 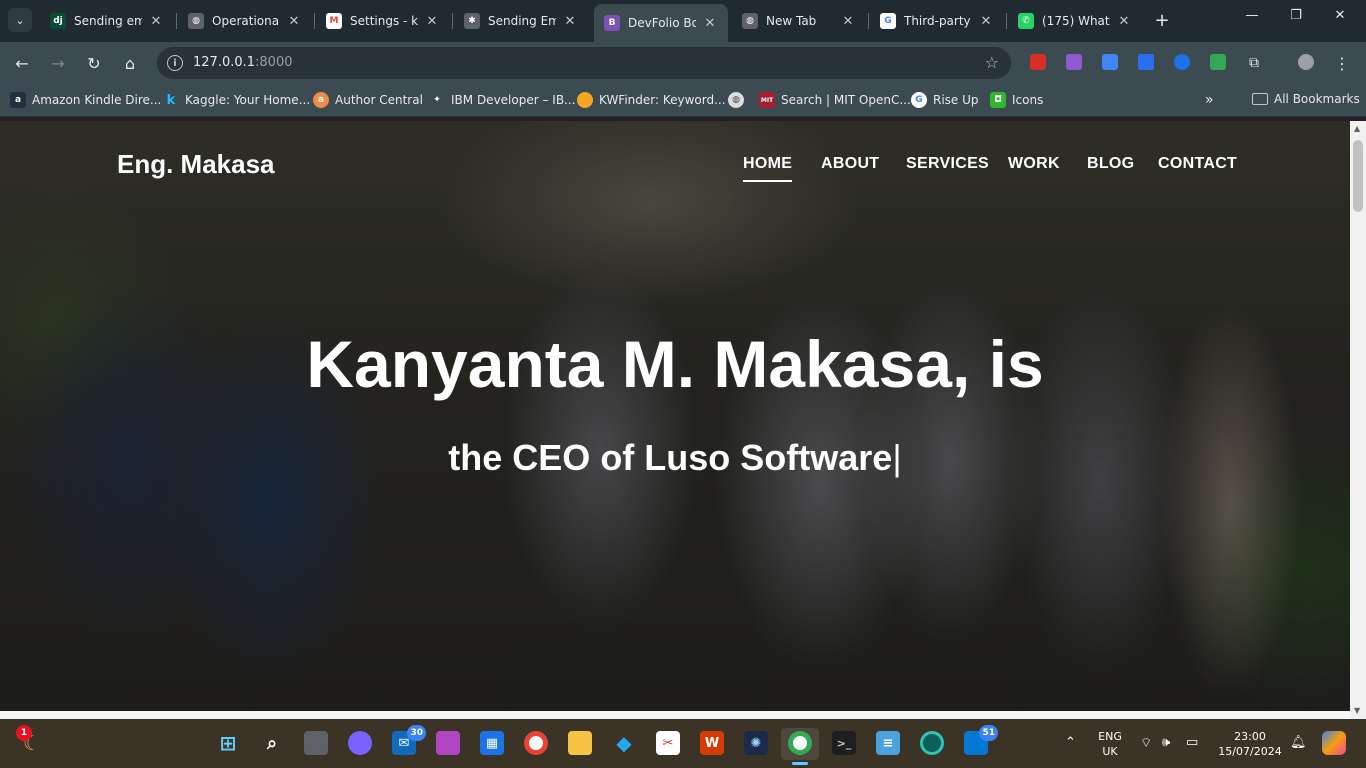 I want to click on kwfinder-icon, so click(x=585, y=100).